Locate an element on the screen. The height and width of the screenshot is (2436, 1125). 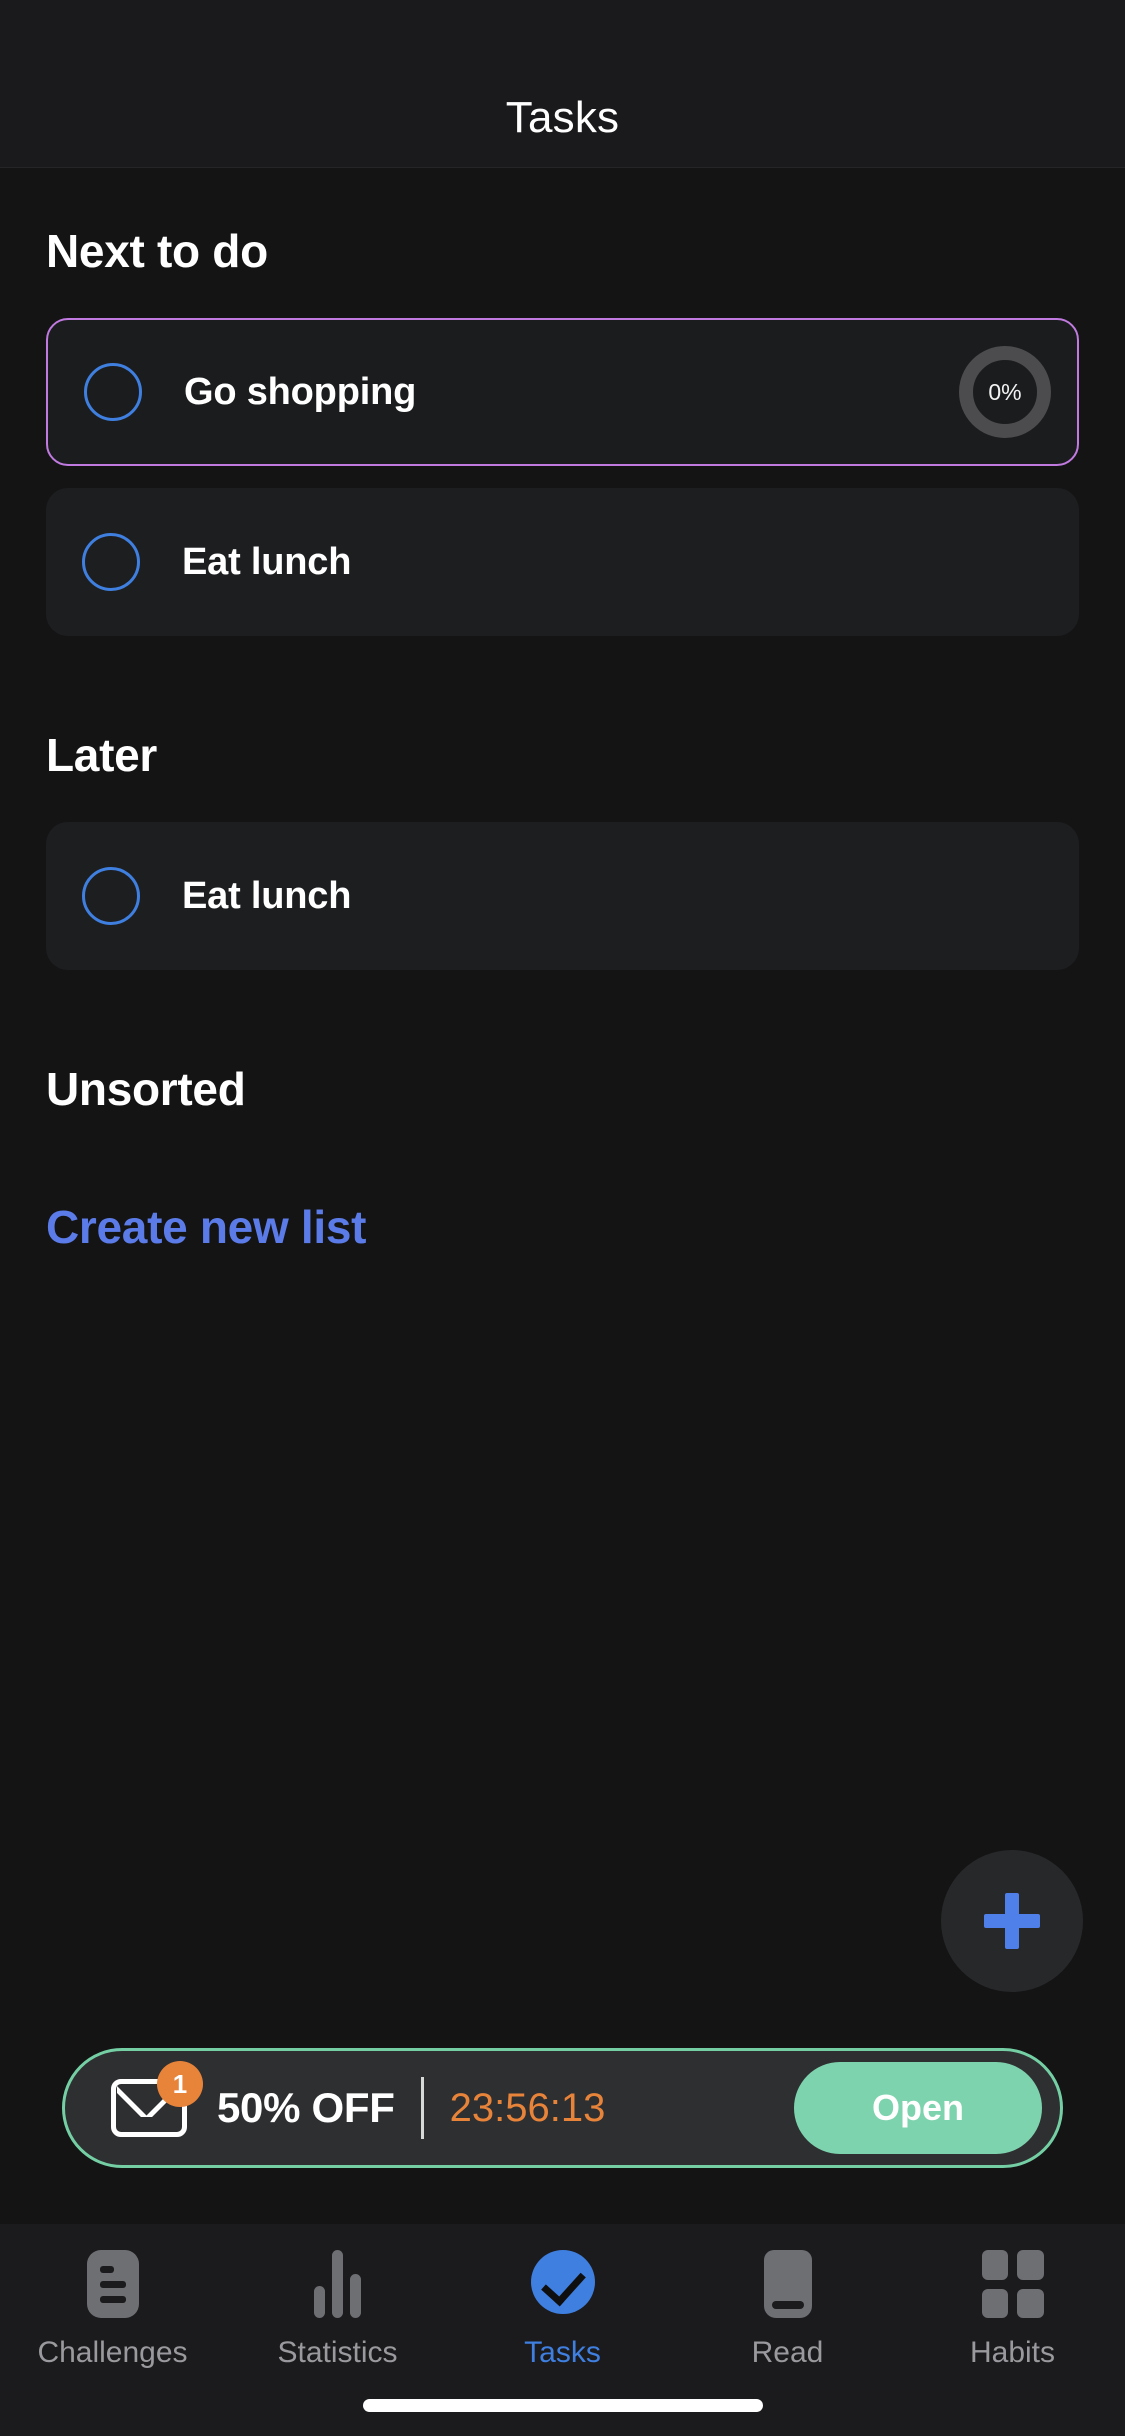
task-list-later: Eat lunch is located at coordinates (562, 896).